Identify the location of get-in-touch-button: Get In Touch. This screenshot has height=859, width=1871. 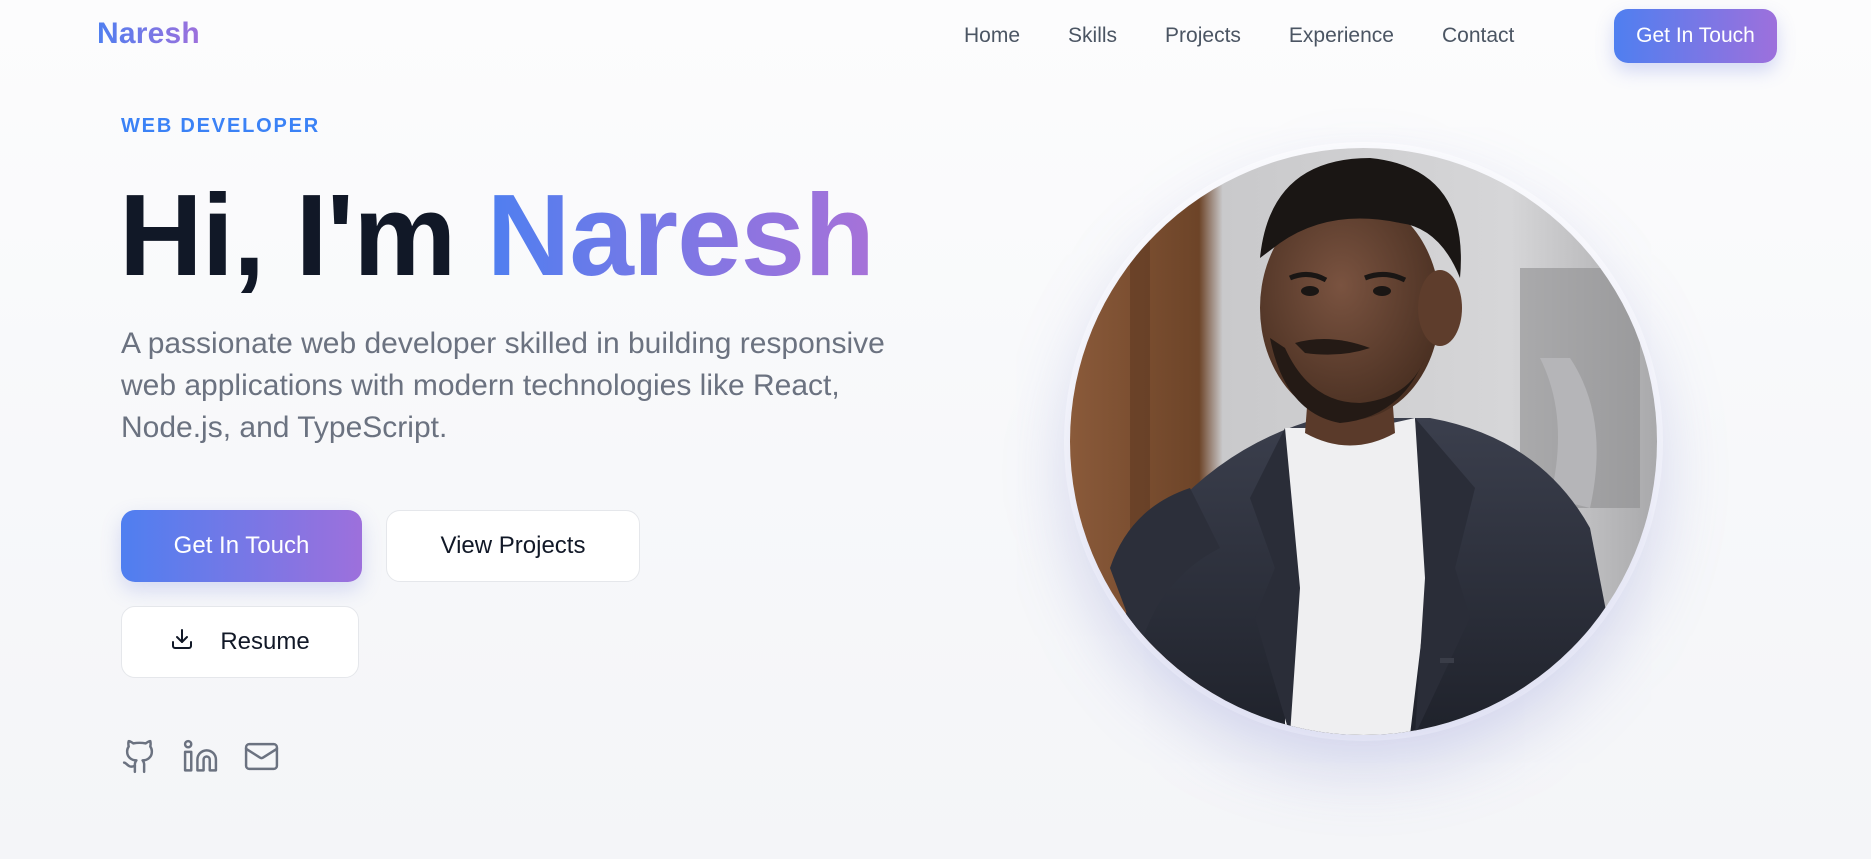
(241, 546).